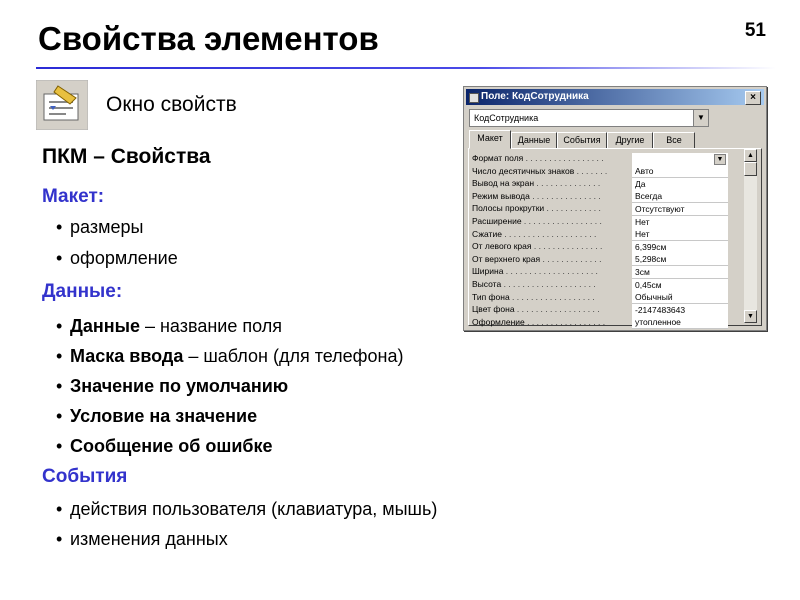  Describe the element at coordinates (498, 321) in the screenshot. I see `property-name: Оформление` at that location.